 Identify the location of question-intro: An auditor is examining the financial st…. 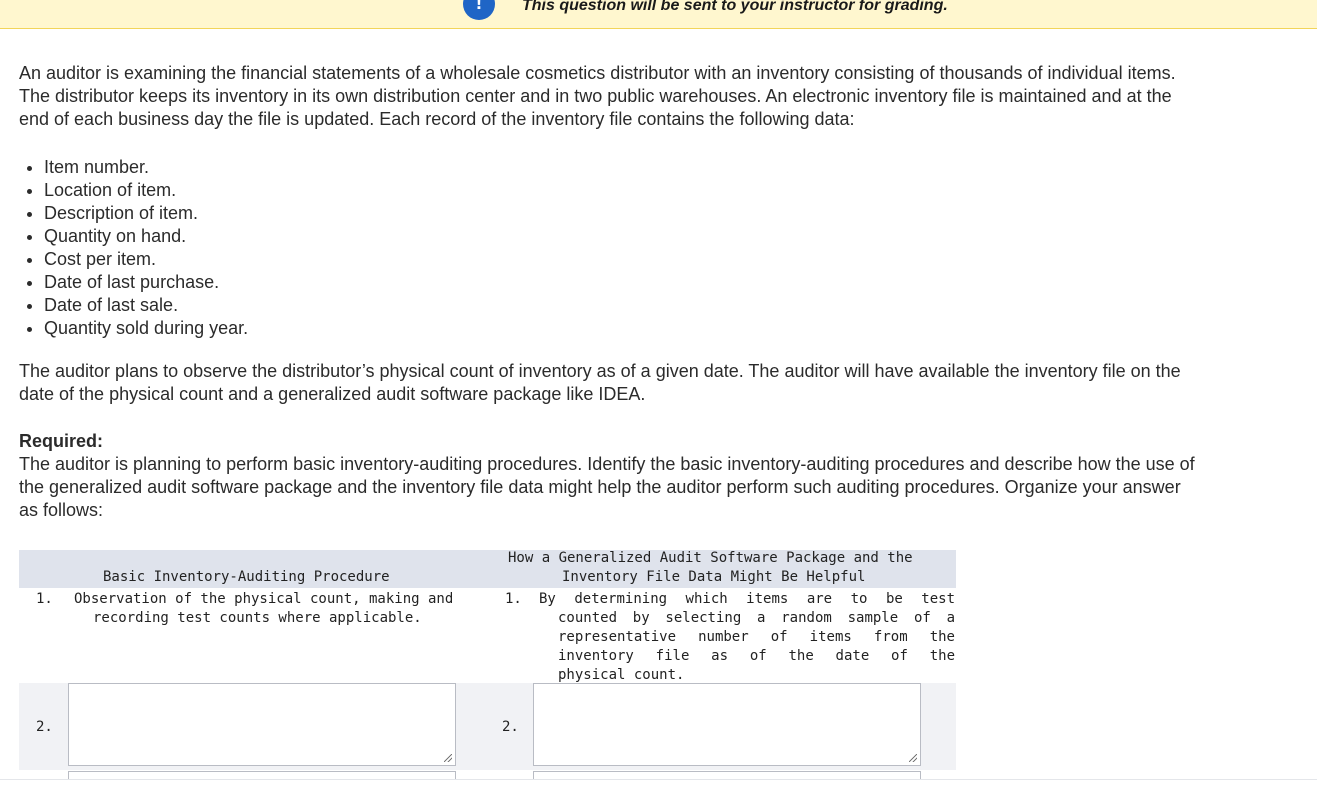
(597, 96).